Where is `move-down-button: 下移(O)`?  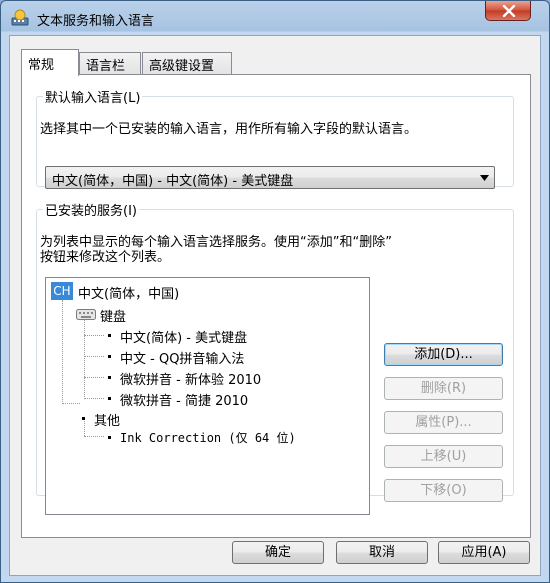
move-down-button: 下移(O) is located at coordinates (443, 490).